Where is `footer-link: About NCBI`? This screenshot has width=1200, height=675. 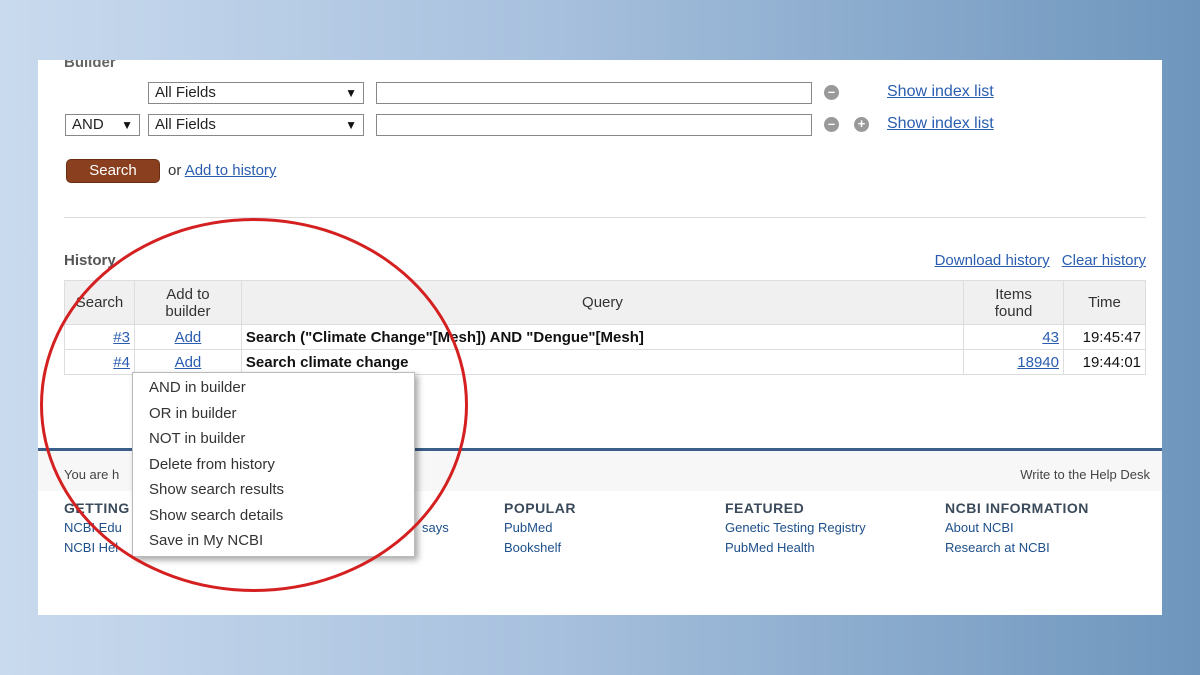 footer-link: About NCBI is located at coordinates (979, 527).